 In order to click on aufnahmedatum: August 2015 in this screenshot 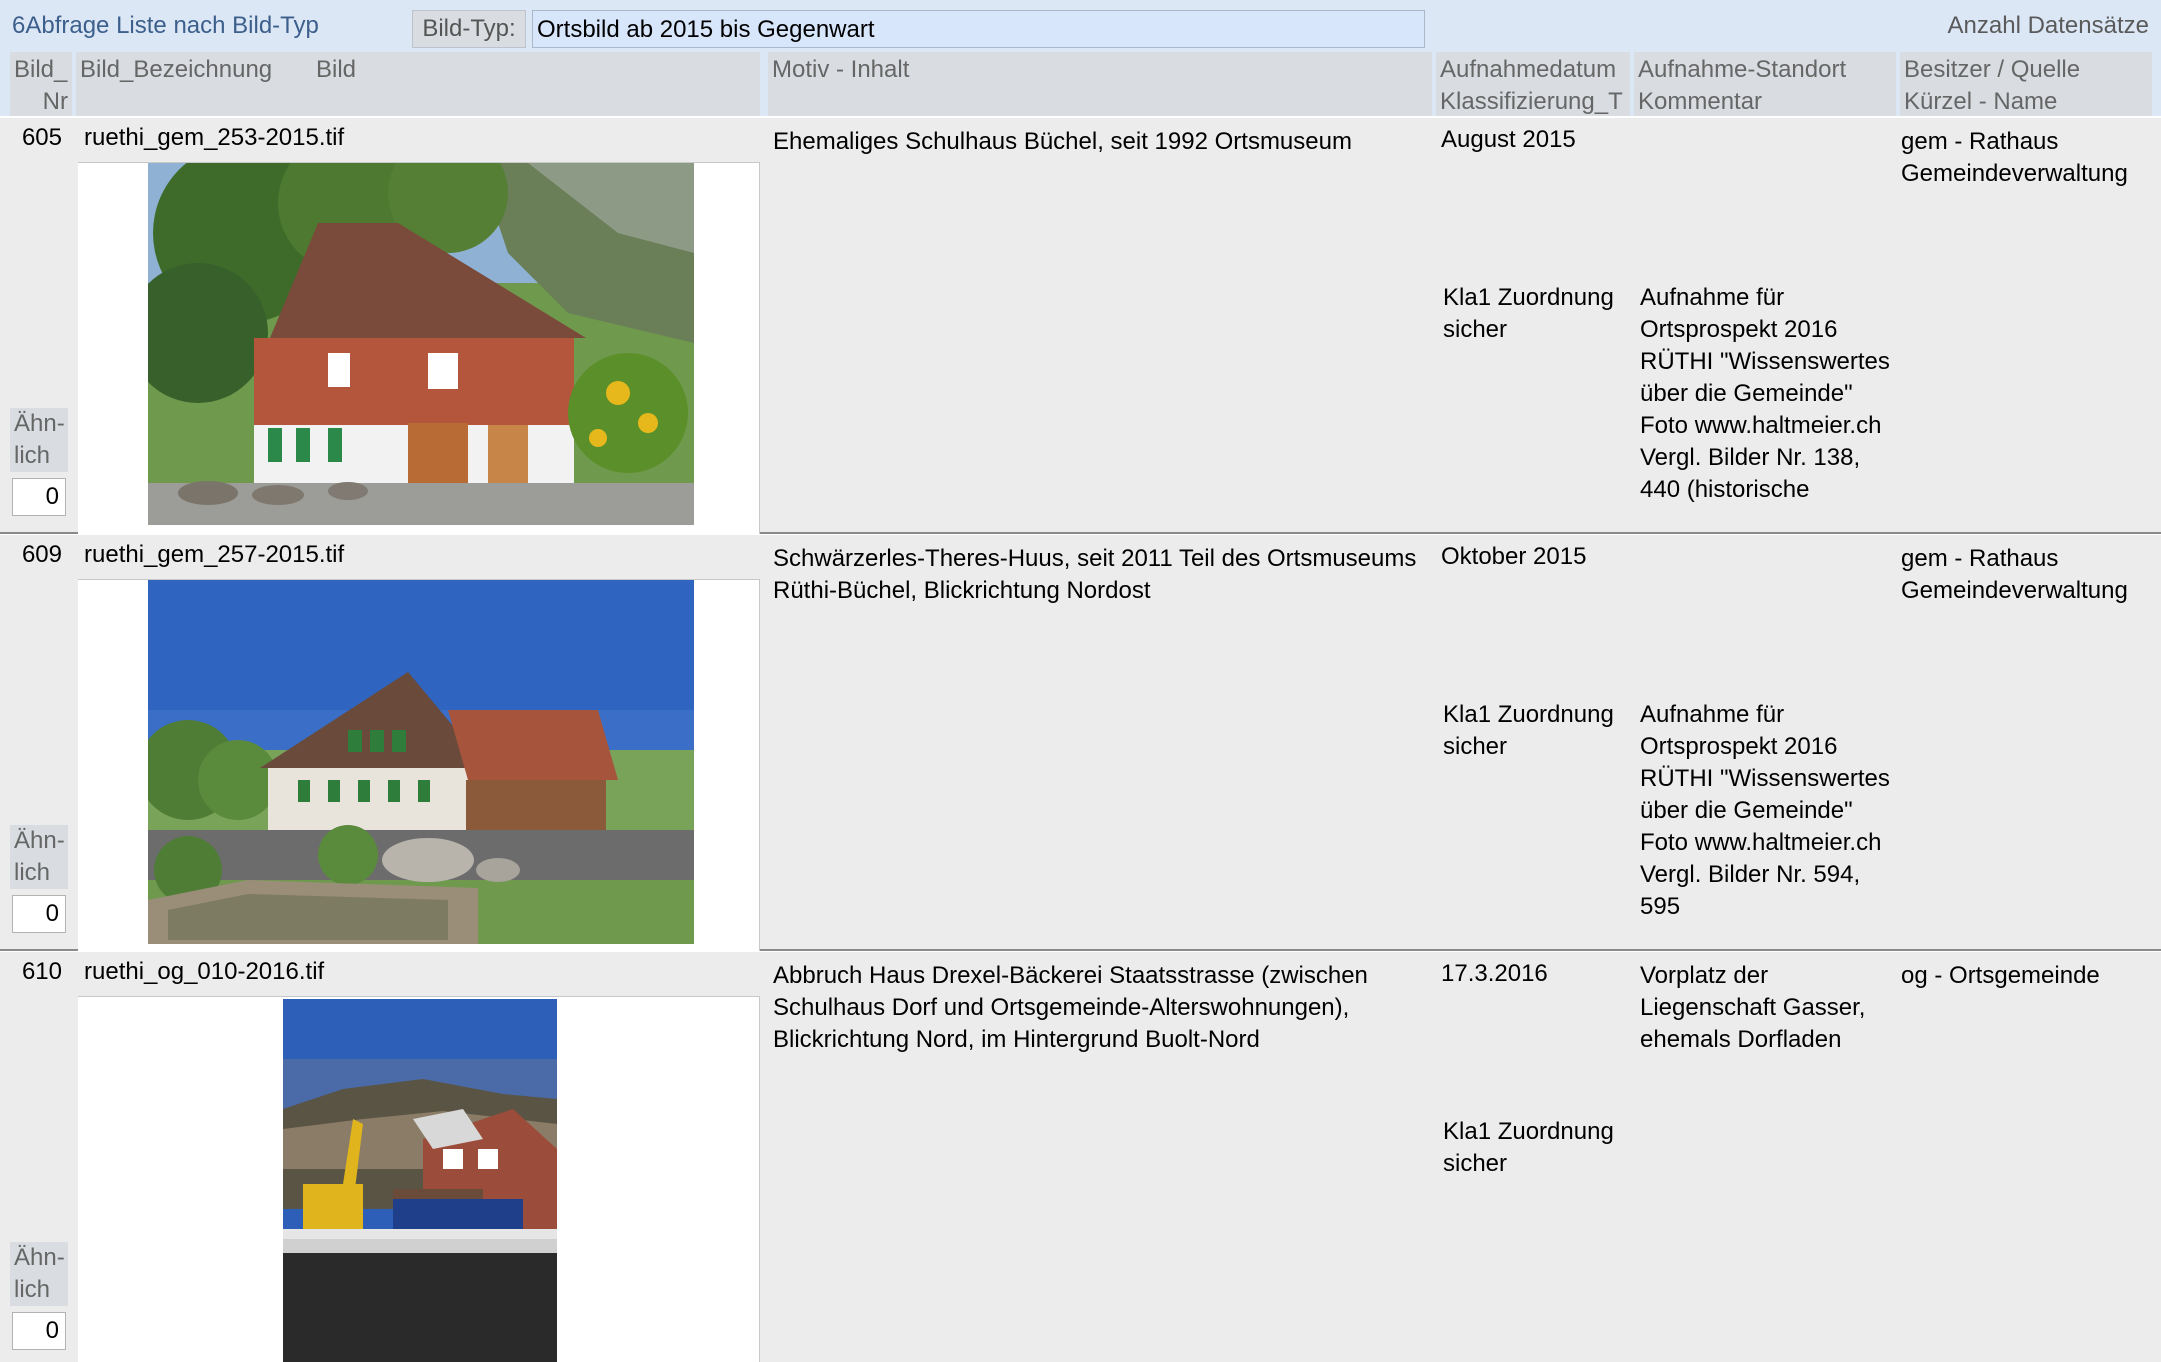, I will do `click(1508, 139)`.